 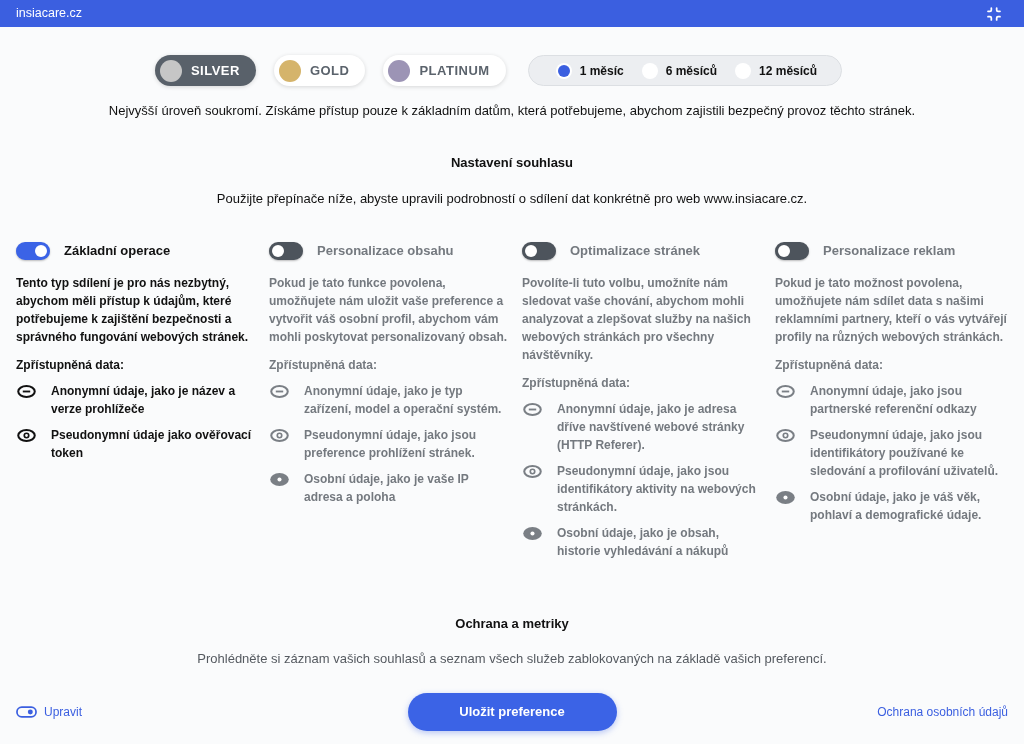 What do you see at coordinates (635, 251) in the screenshot?
I see `category-title: Optimalizace stránek` at bounding box center [635, 251].